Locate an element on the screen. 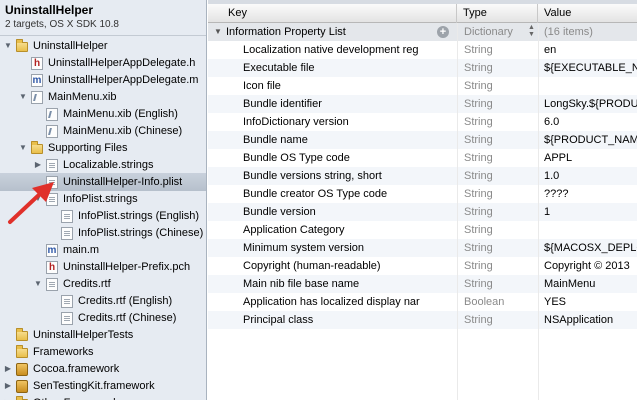 Image resolution: width=637 pixels, height=400 pixels. plist-key: Bundle versions string, short is located at coordinates (340, 176).